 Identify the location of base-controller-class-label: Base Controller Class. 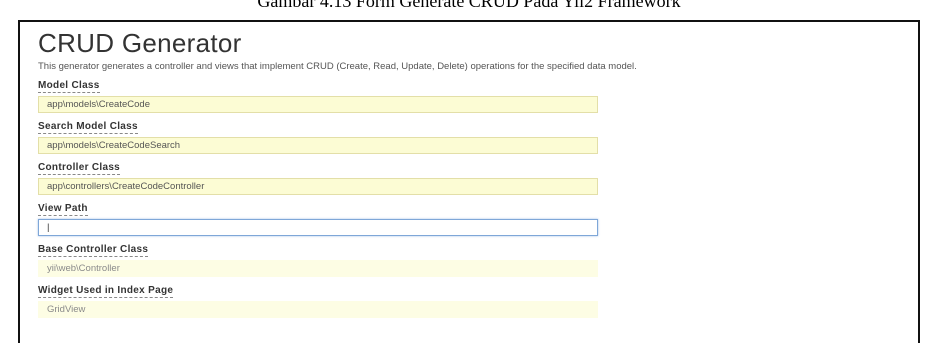
(93, 250).